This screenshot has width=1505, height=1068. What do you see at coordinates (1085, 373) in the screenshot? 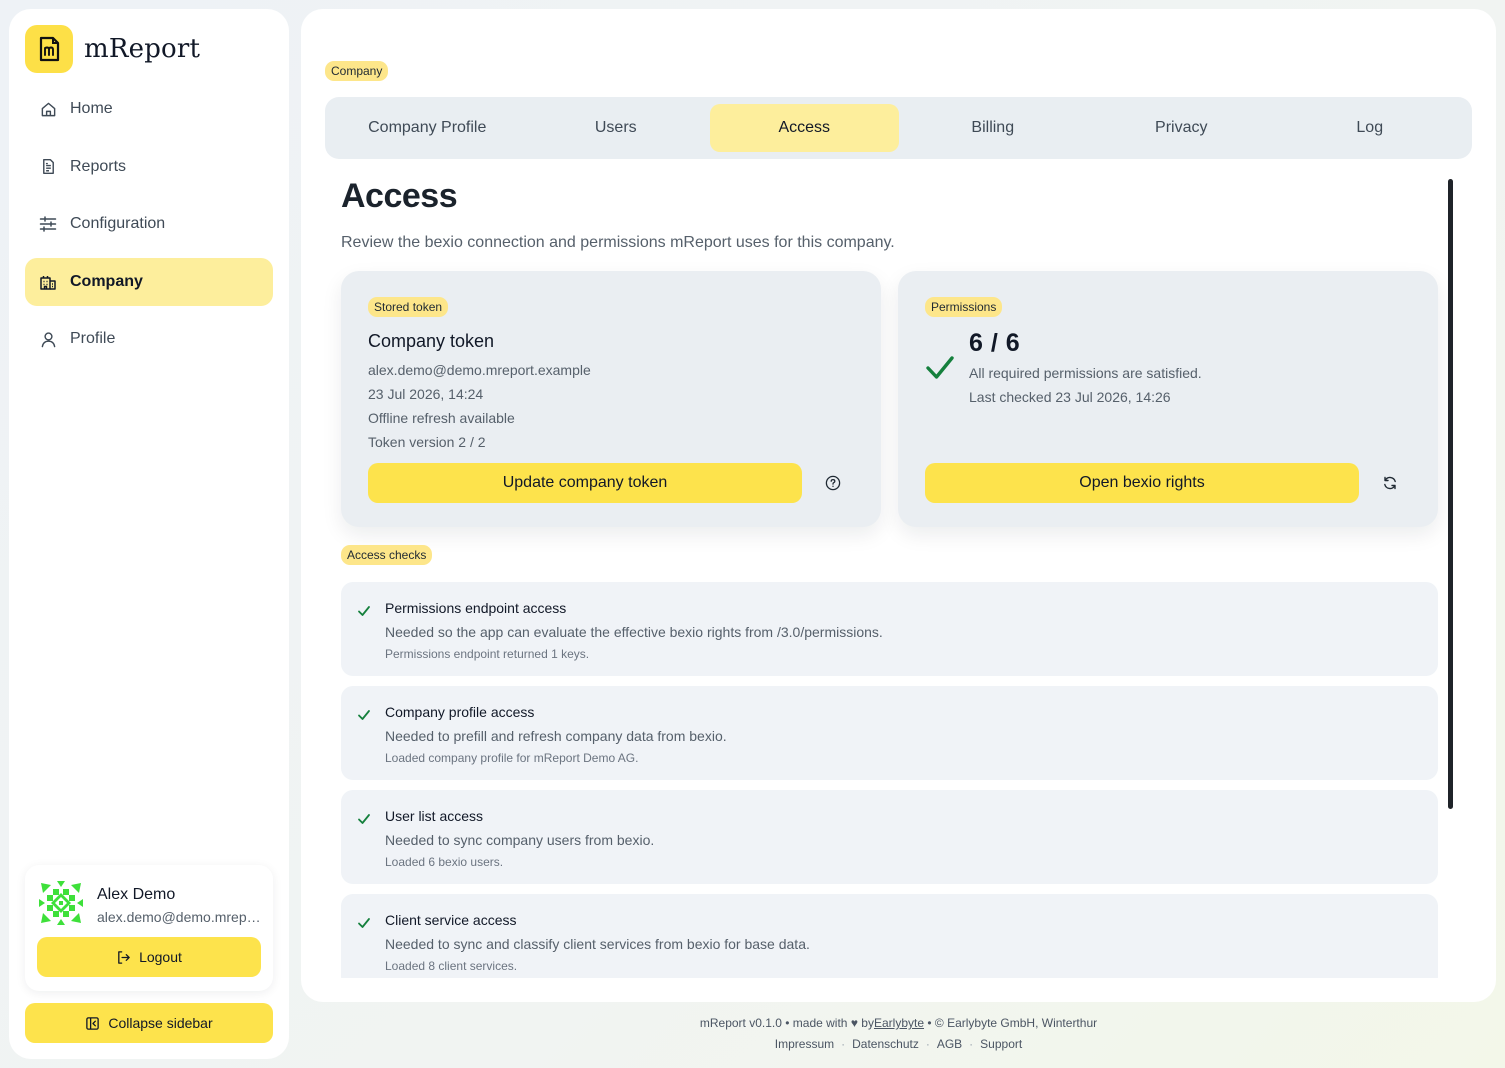
I see `permissions-status: All required permissions are satisfied.` at bounding box center [1085, 373].